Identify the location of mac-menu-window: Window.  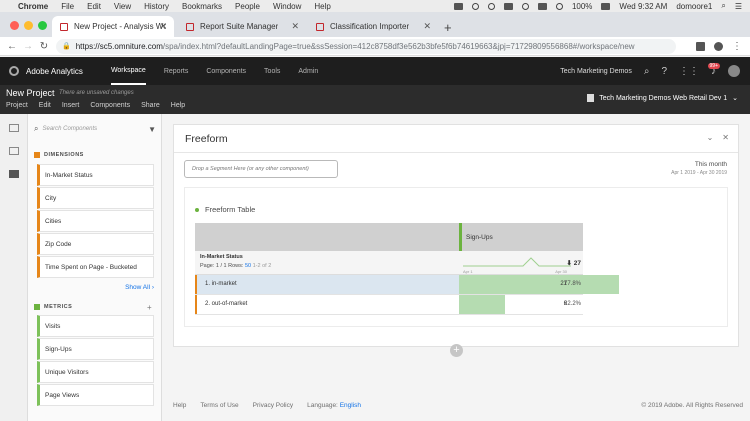
(287, 6).